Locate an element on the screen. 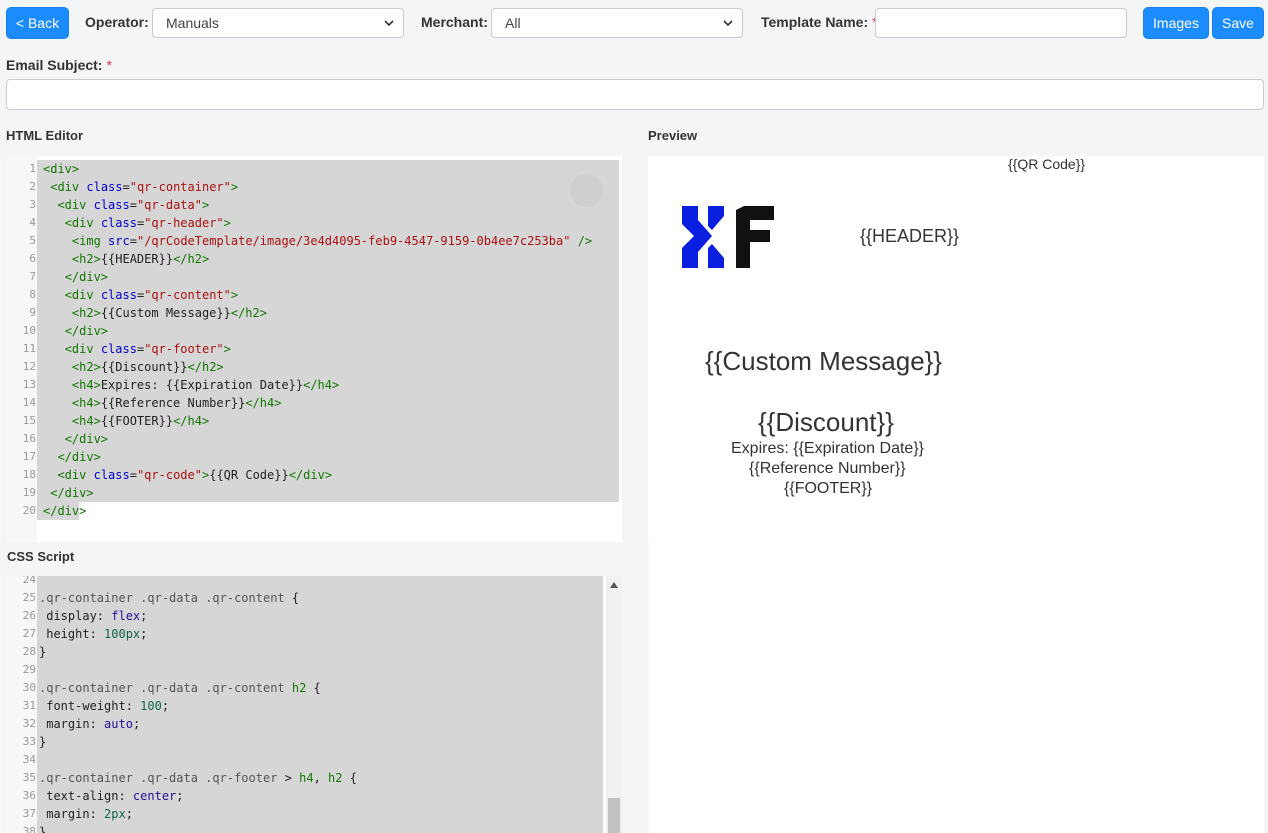 This screenshot has width=1268, height=833. line-number: 1 is located at coordinates (32, 168).